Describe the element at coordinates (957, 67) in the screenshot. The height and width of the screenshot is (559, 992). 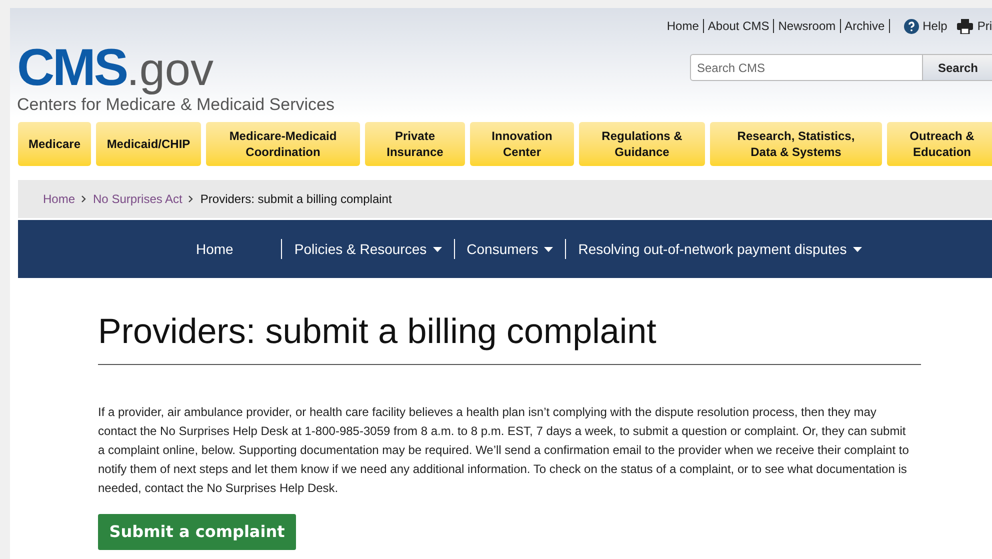
I see `search-button: Search` at that location.